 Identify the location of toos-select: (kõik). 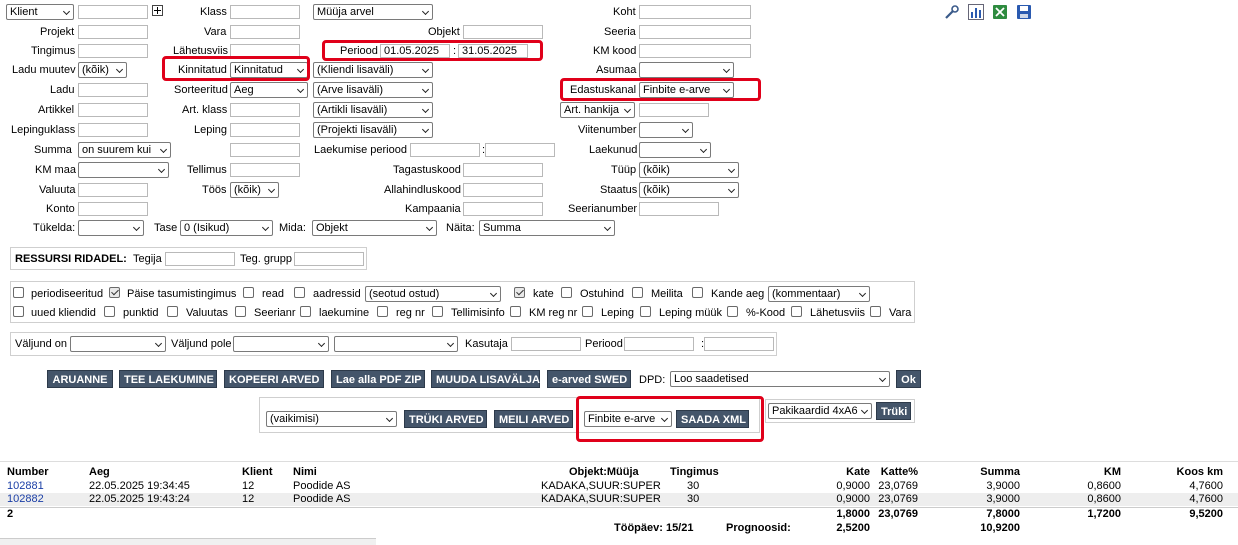
(254, 190).